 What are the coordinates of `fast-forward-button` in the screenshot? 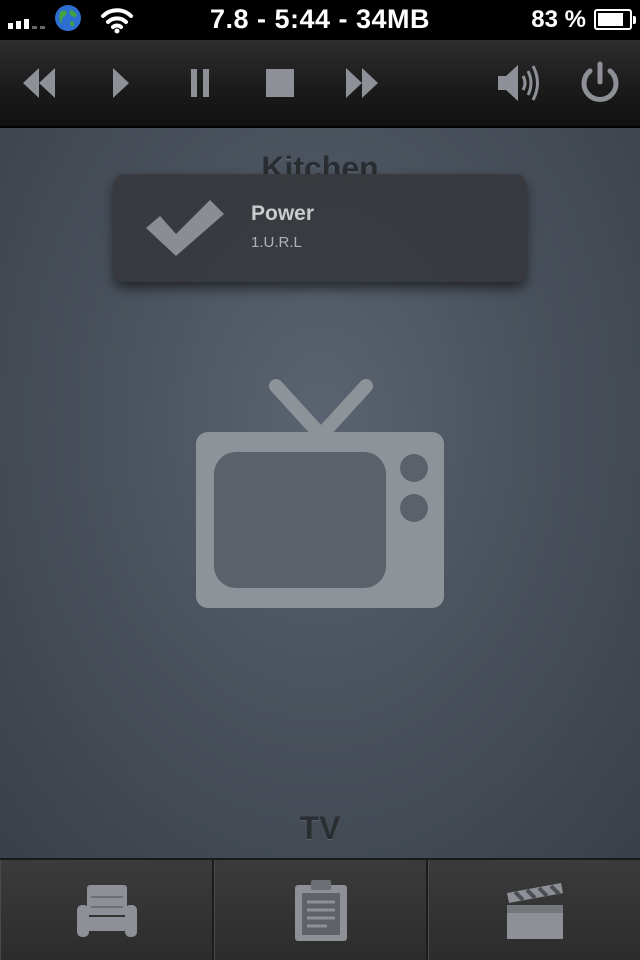 It's located at (362, 83).